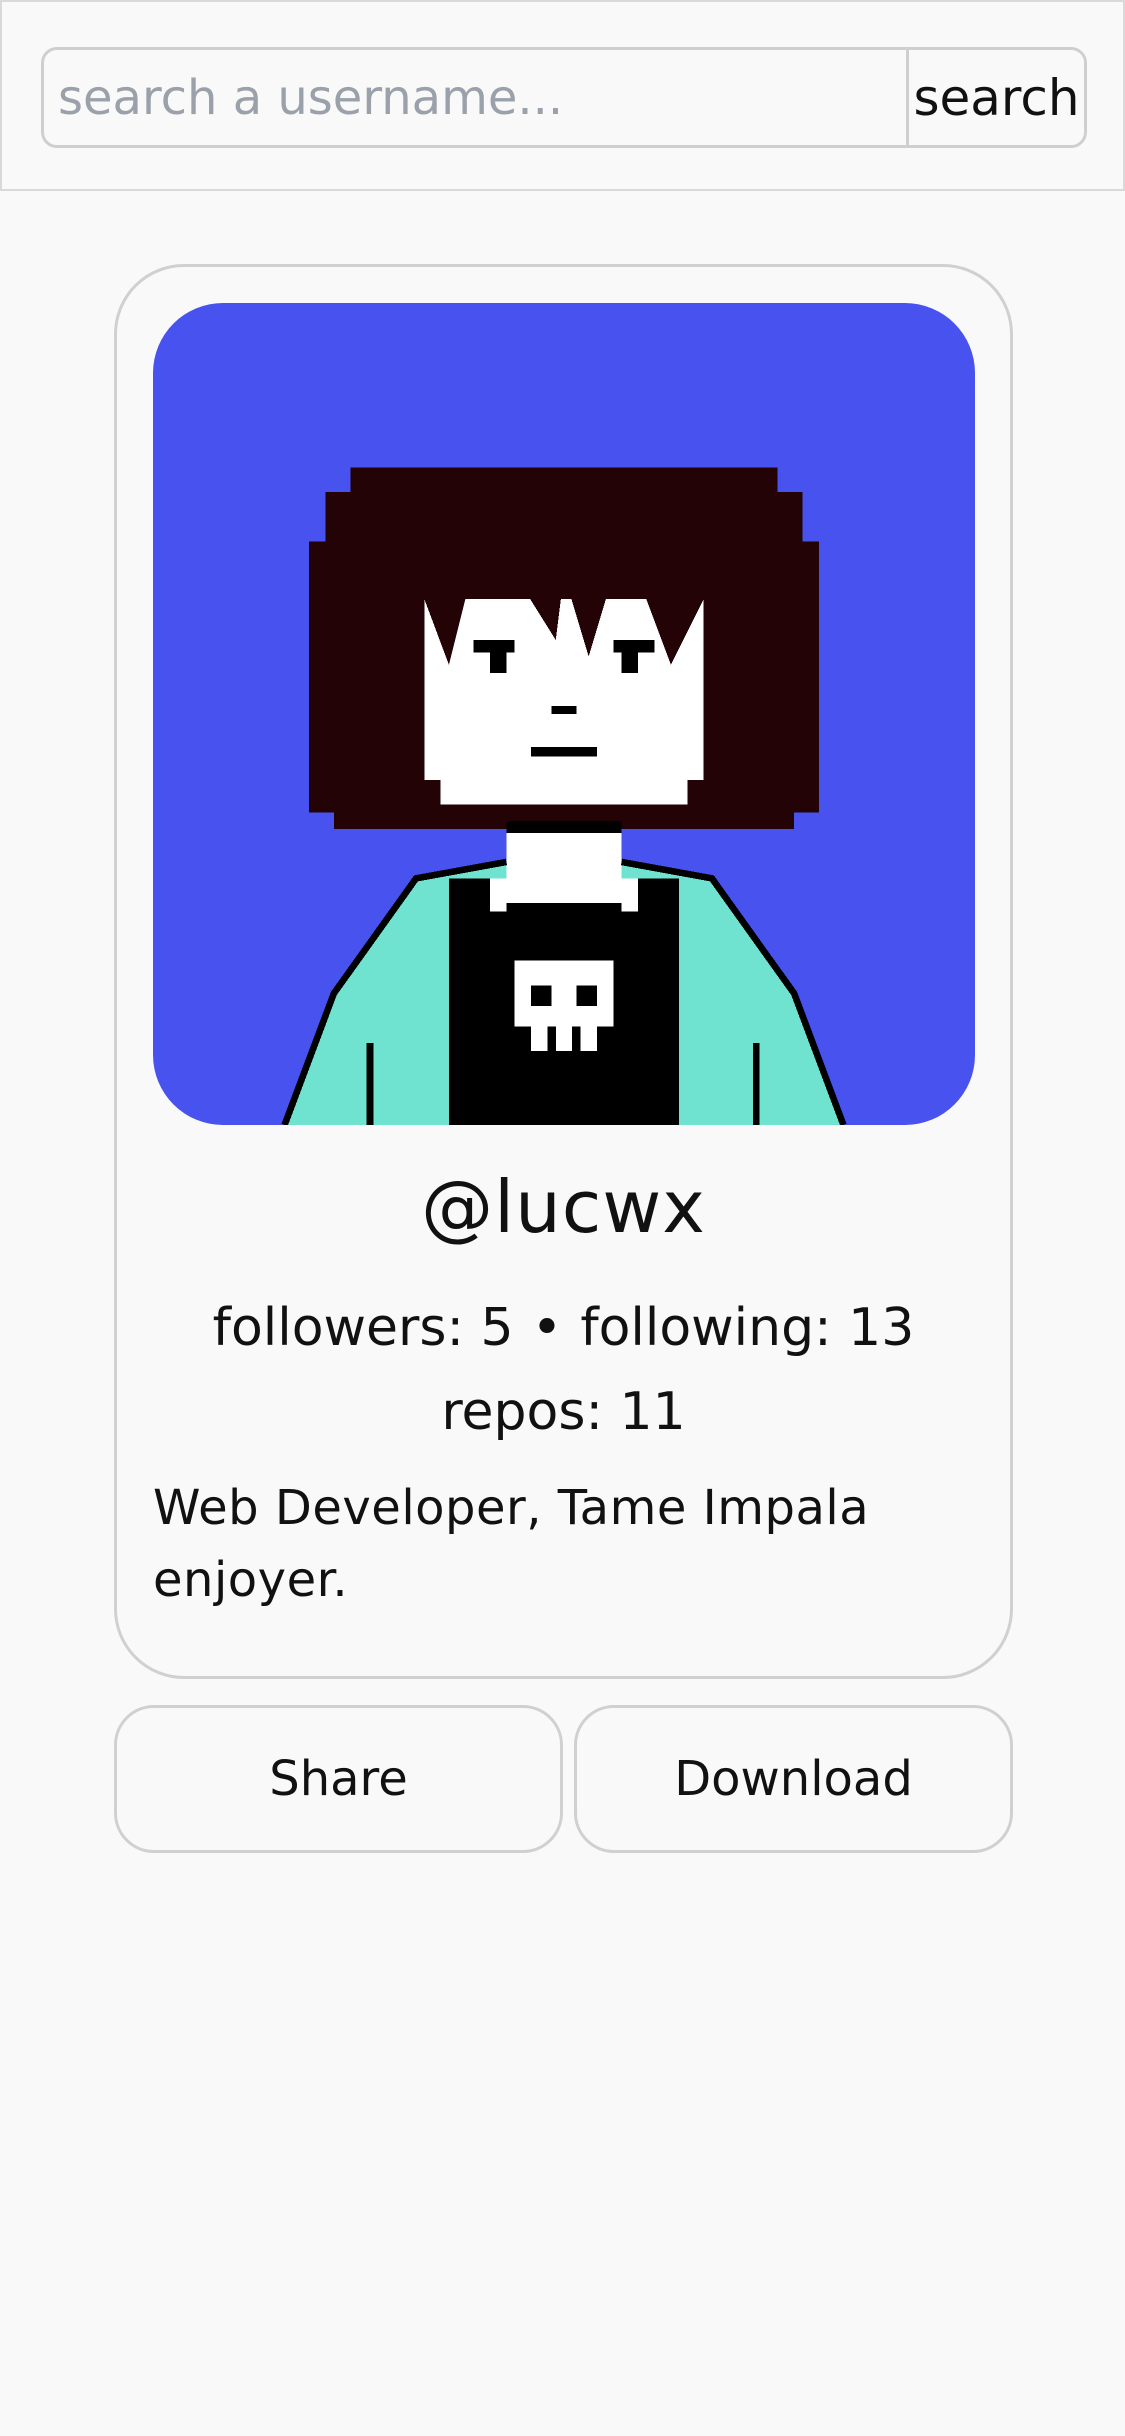 This screenshot has width=1125, height=2436. Describe the element at coordinates (793, 1779) in the screenshot. I see `download-button: Download` at that location.